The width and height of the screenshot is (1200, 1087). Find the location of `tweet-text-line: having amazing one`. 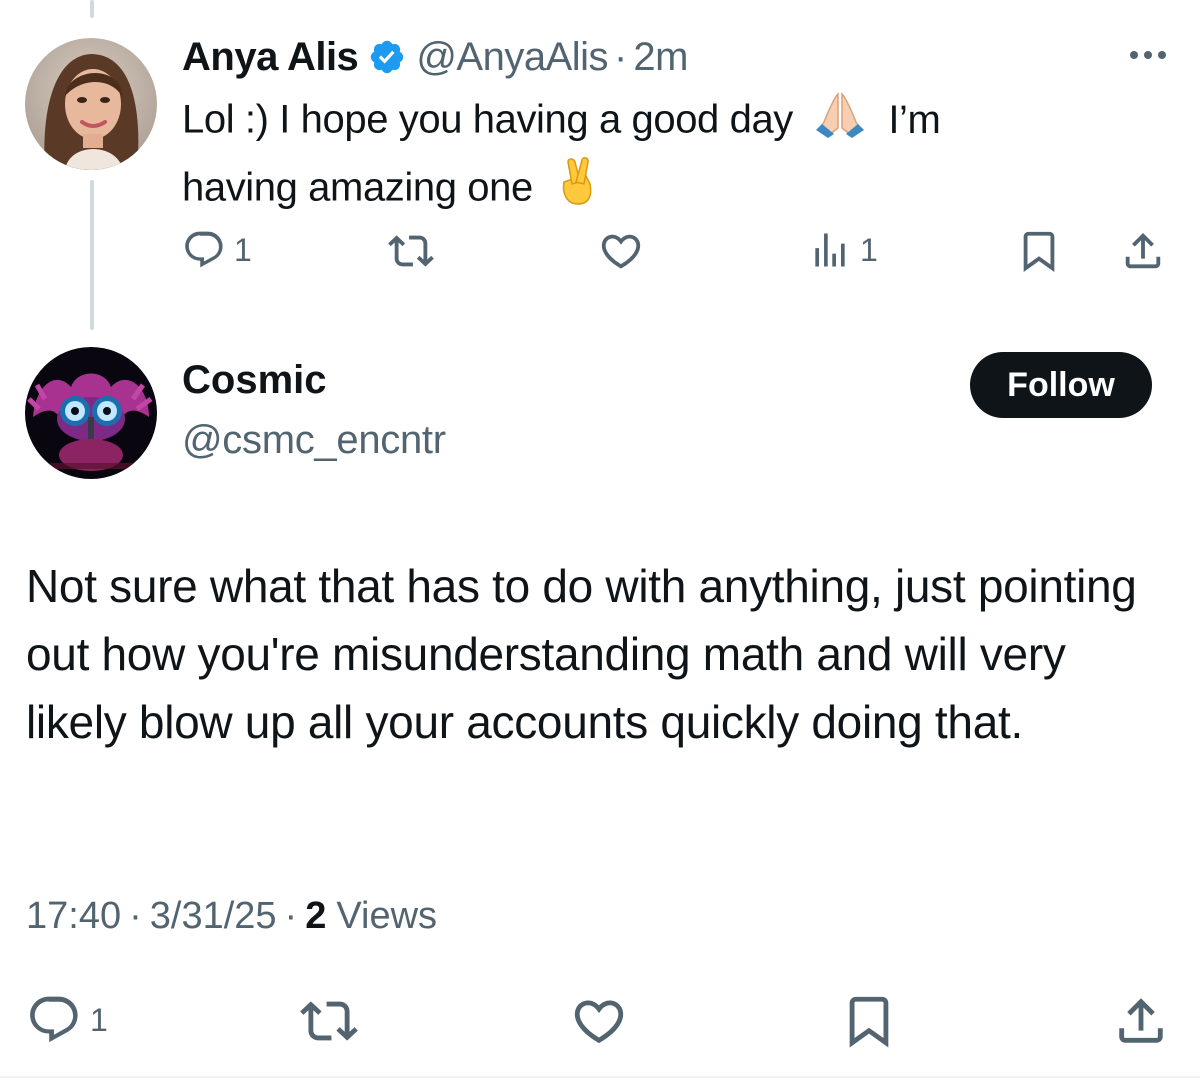

tweet-text-line: having amazing one is located at coordinates (357, 187).